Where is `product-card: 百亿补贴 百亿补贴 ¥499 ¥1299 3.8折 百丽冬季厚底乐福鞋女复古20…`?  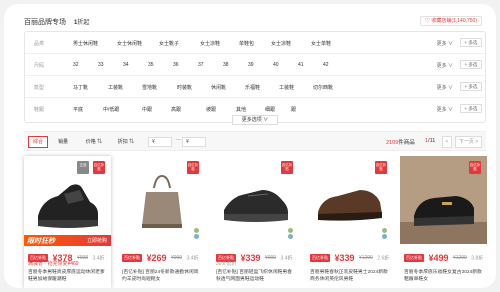
product-card: 百亿补贴 百亿补贴 ¥499 ¥1299 3.8折 百丽冬季厚底乐福鞋女复古20… is located at coordinates (443, 222).